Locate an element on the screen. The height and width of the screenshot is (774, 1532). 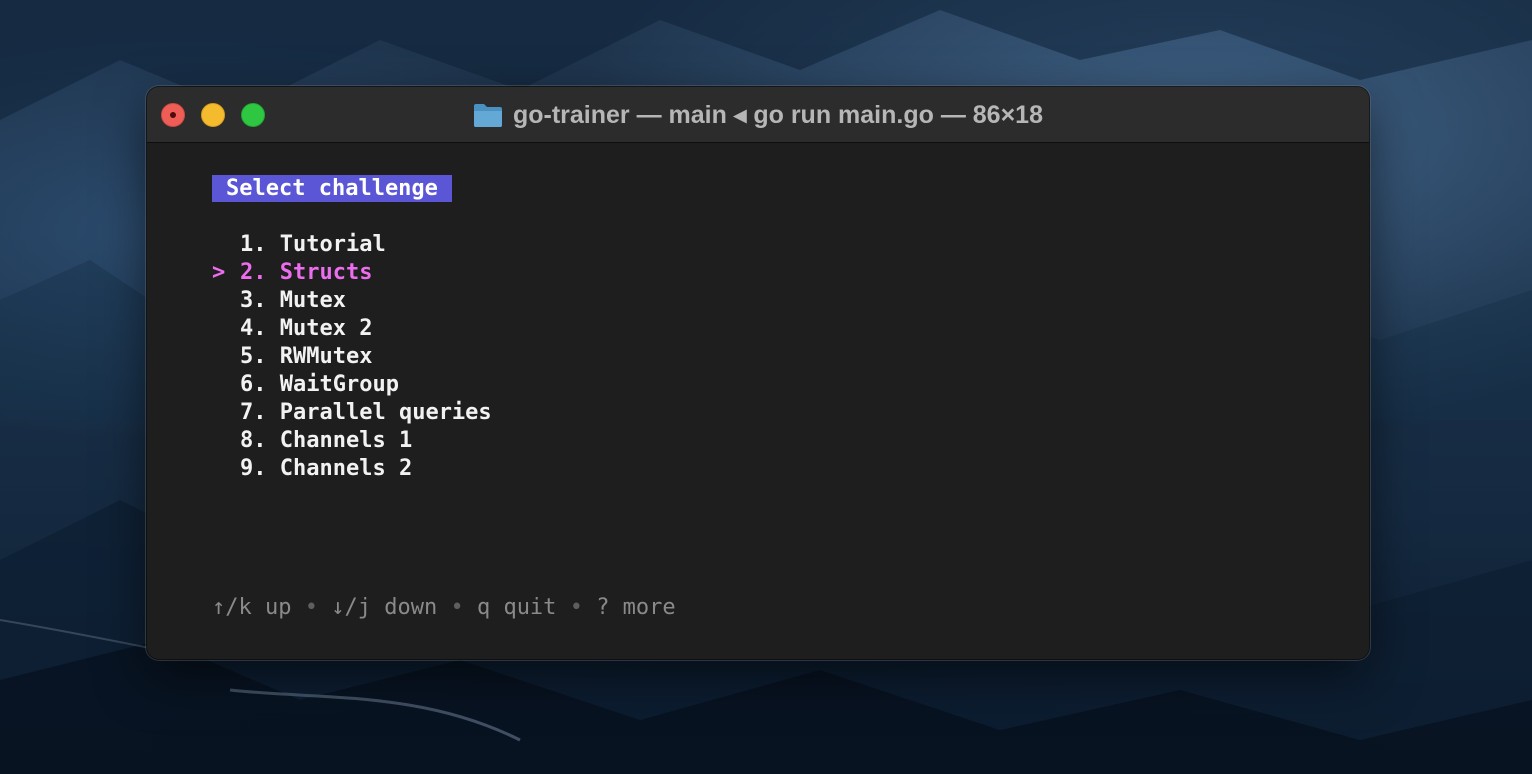
menu-item: 7. Parallel queries is located at coordinates (352, 413).